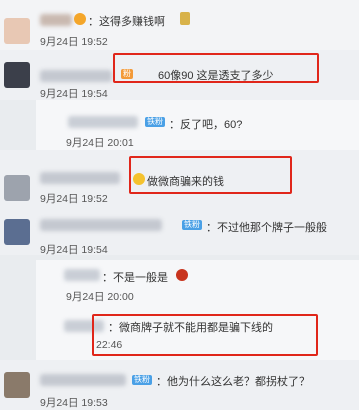  Describe the element at coordinates (266, 228) in the screenshot. I see `comment-text: ：不过他那个牌子一般般` at that location.